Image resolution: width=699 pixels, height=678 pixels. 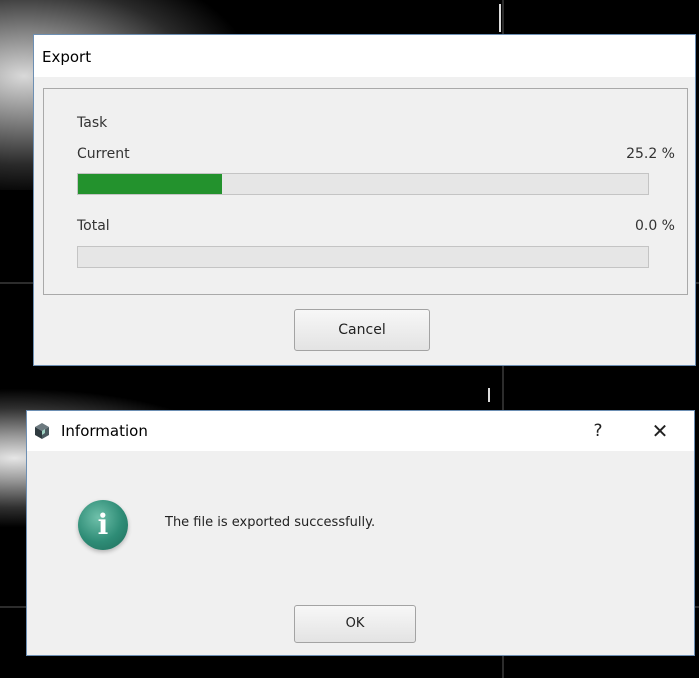 I want to click on current-progress-bar, so click(x=363, y=184).